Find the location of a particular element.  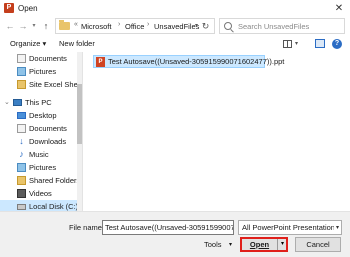

title-bar: P Open ✕ is located at coordinates (175, 8).